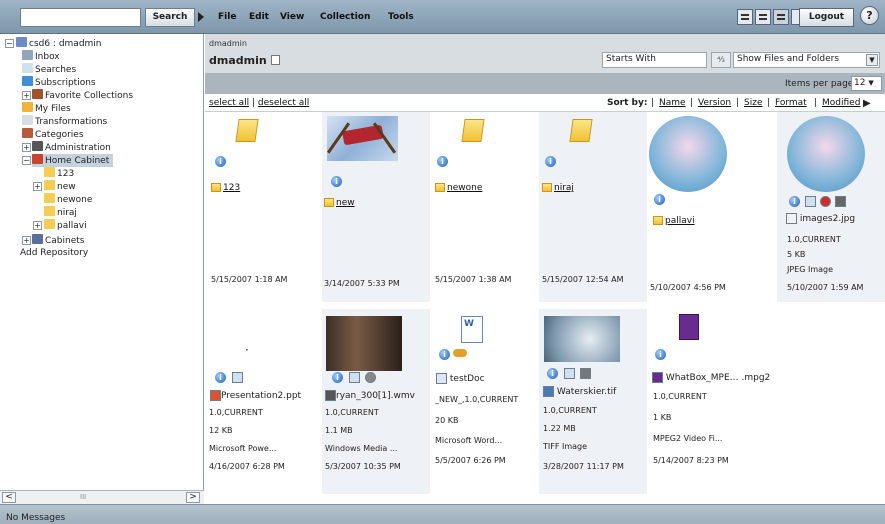 The height and width of the screenshot is (524, 885). Describe the element at coordinates (401, 17) in the screenshot. I see `menu-tools: Tools` at that location.